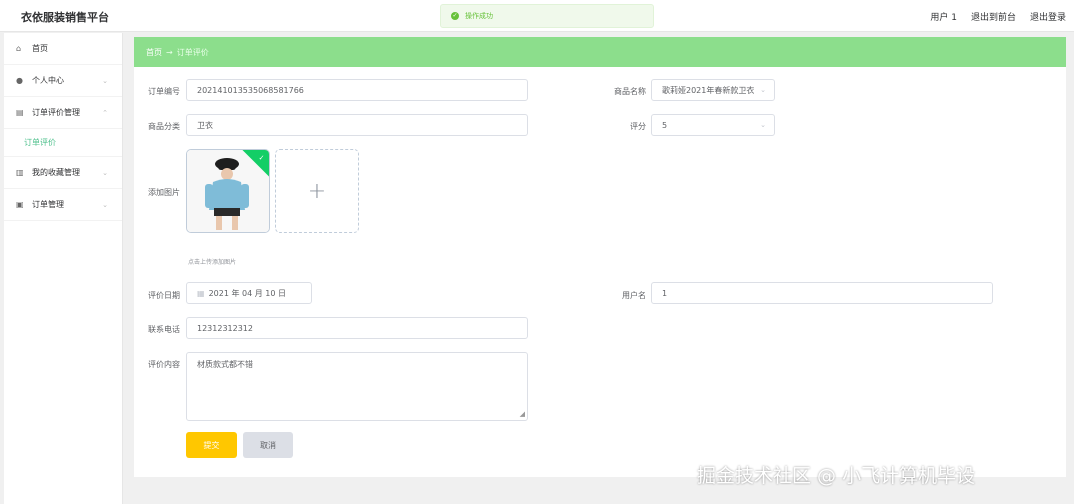  Describe the element at coordinates (455, 16) in the screenshot. I see `check-circle-icon: ✓` at that location.